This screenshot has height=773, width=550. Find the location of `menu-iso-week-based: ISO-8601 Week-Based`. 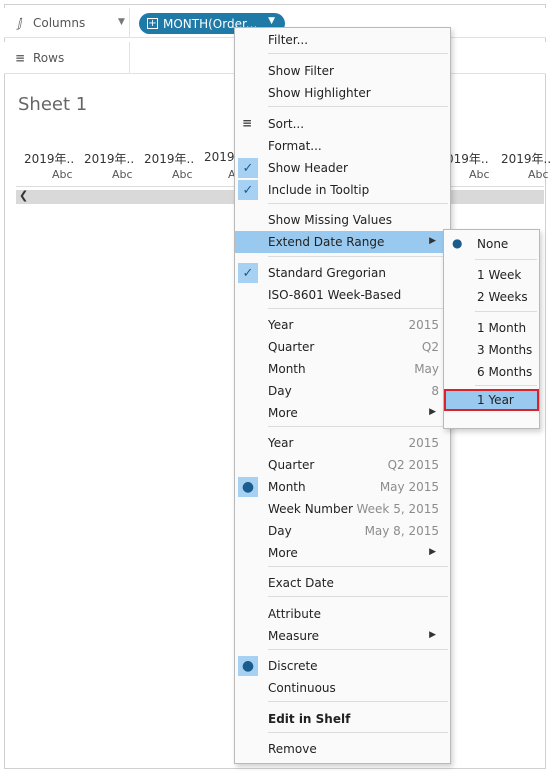

menu-iso-week-based: ISO-8601 Week-Based is located at coordinates (342, 295).